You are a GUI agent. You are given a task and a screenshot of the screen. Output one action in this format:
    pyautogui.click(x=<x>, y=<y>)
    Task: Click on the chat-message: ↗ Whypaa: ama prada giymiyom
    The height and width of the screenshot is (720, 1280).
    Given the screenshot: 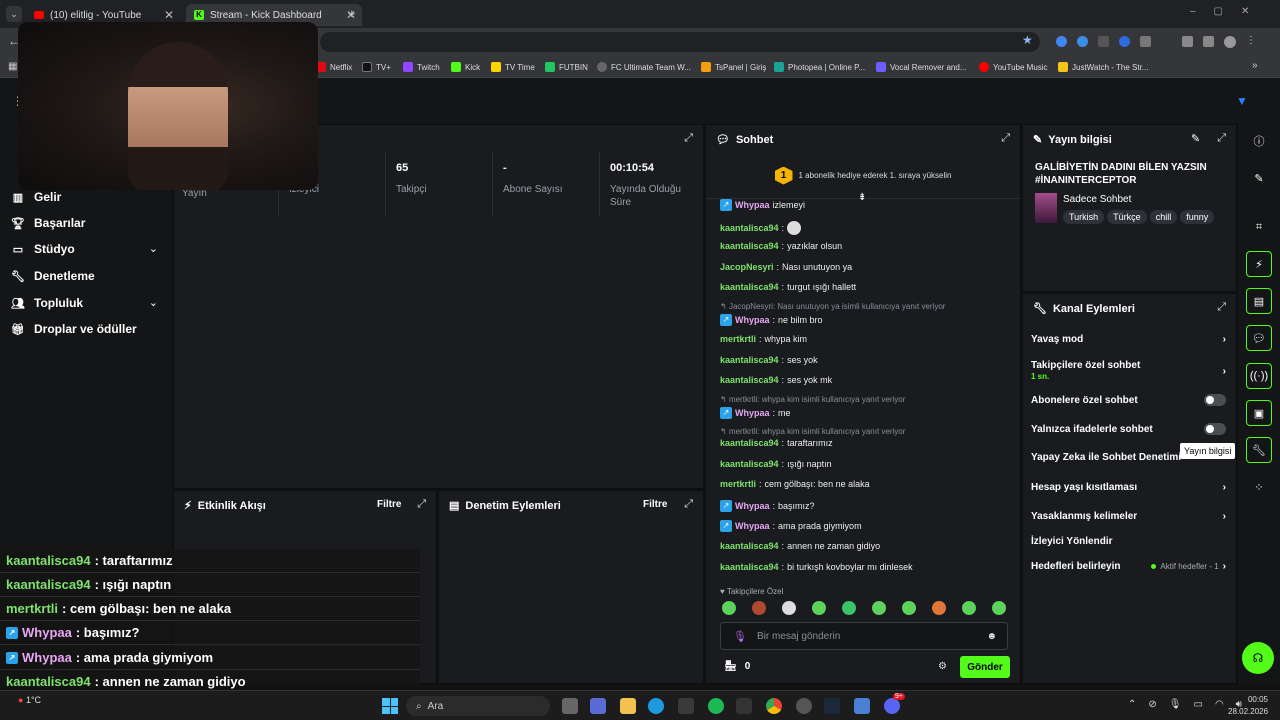 What is the action you would take?
    pyautogui.click(x=791, y=526)
    